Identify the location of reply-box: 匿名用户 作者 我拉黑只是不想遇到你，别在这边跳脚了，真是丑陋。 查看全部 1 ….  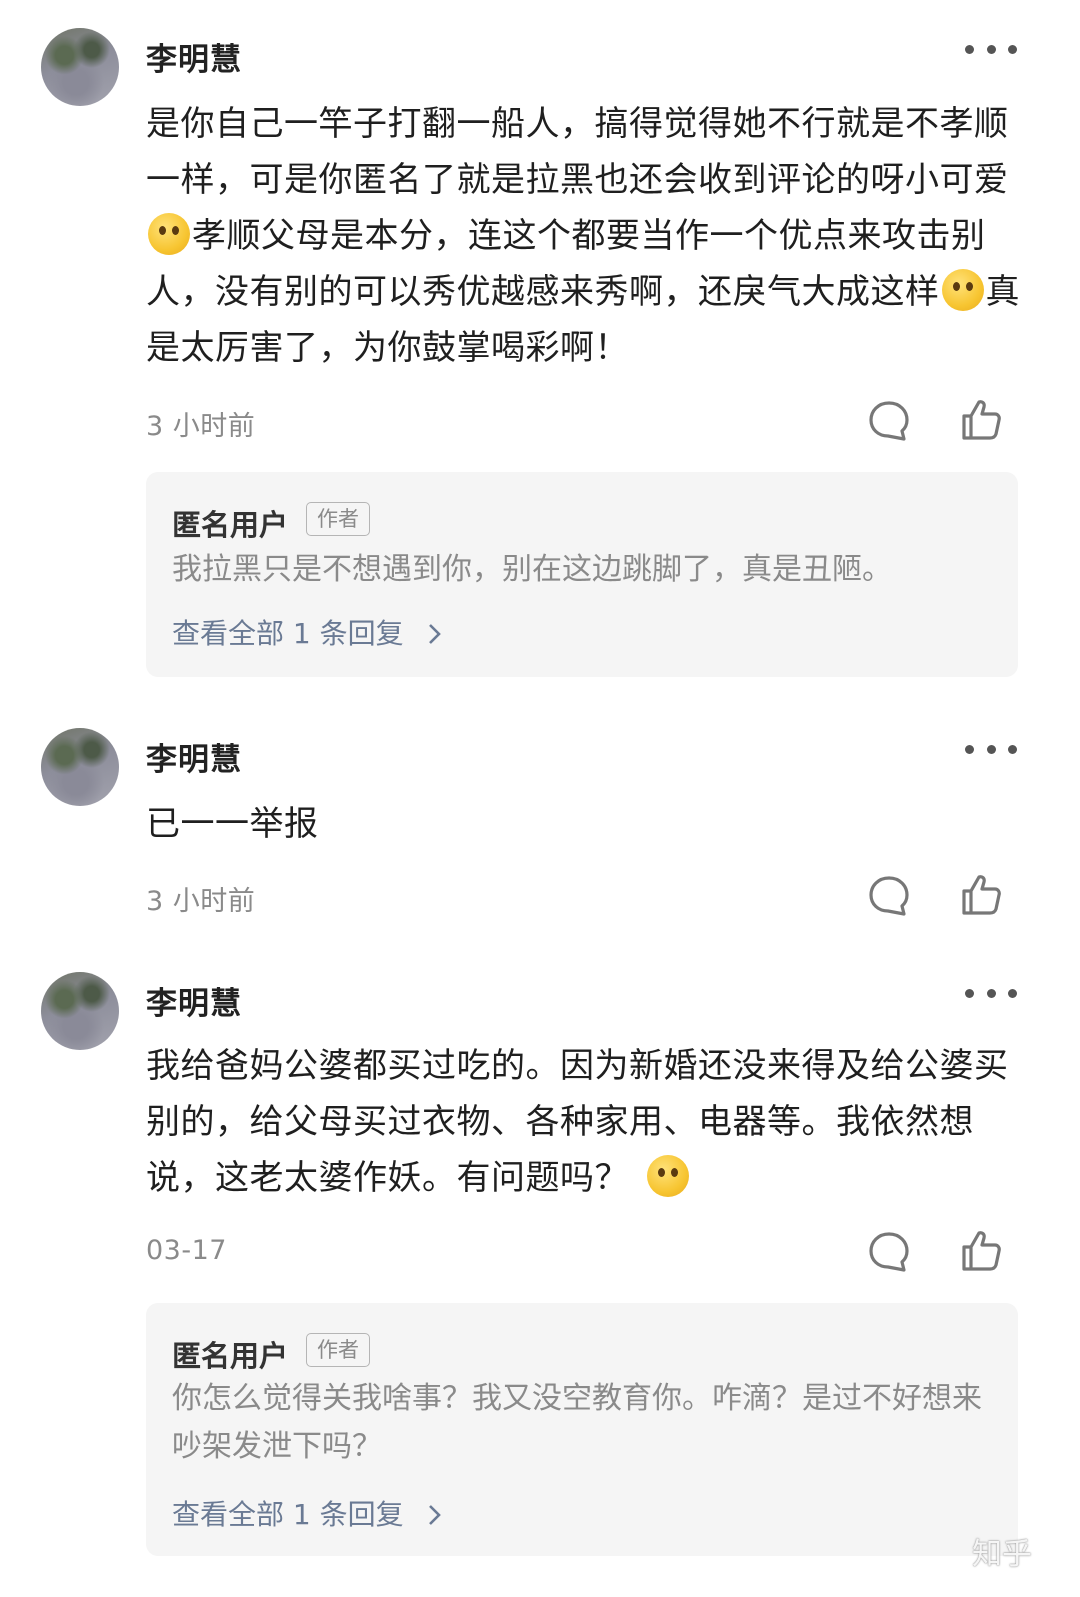
(582, 574).